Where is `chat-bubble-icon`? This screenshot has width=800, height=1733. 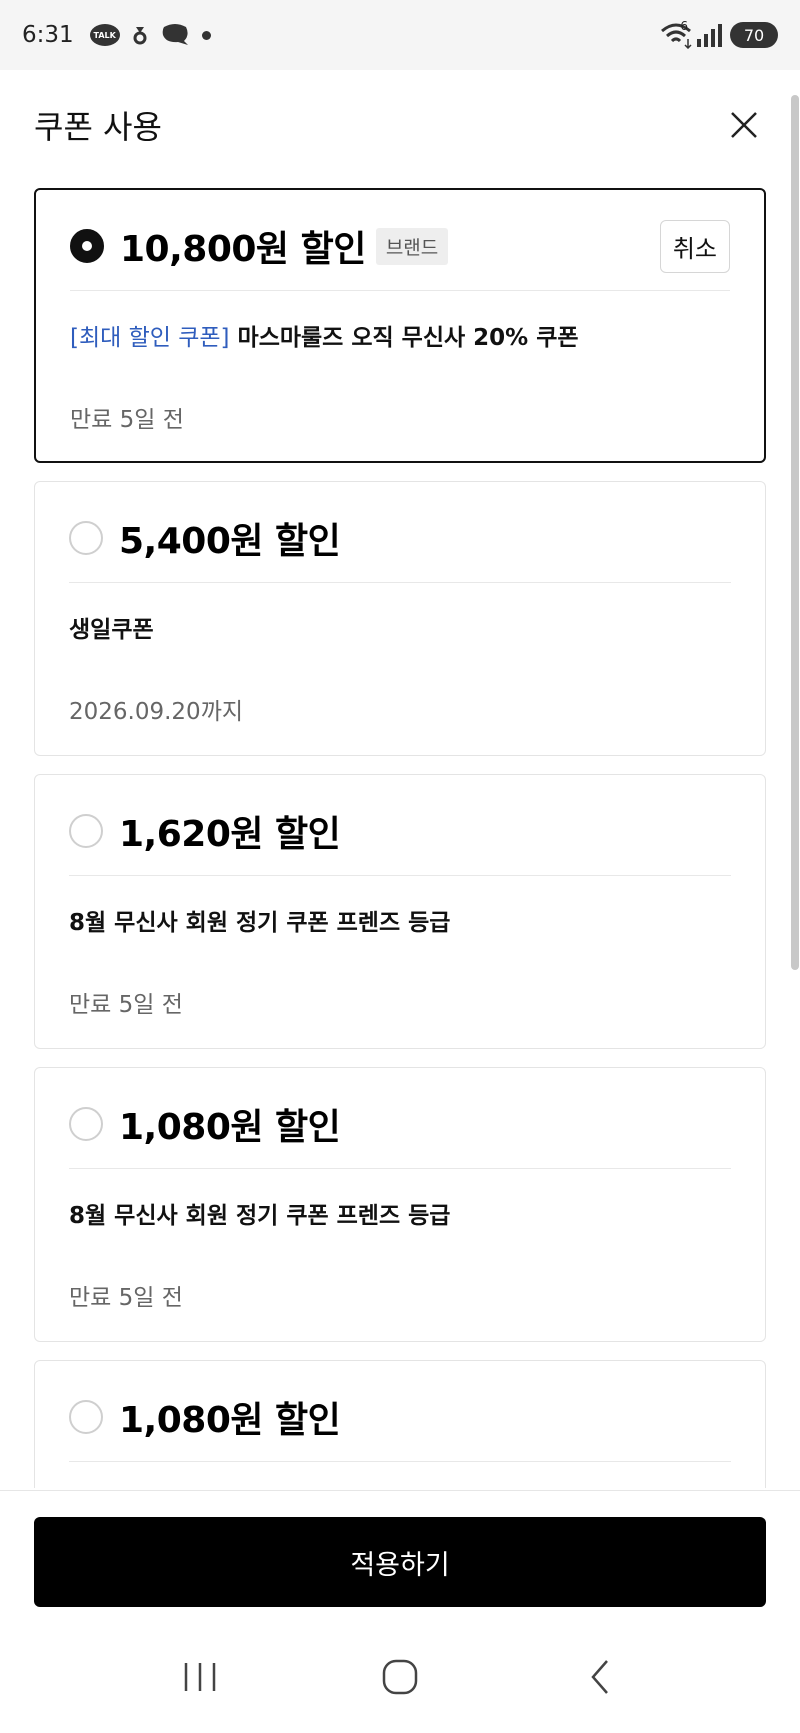 chat-bubble-icon is located at coordinates (175, 35).